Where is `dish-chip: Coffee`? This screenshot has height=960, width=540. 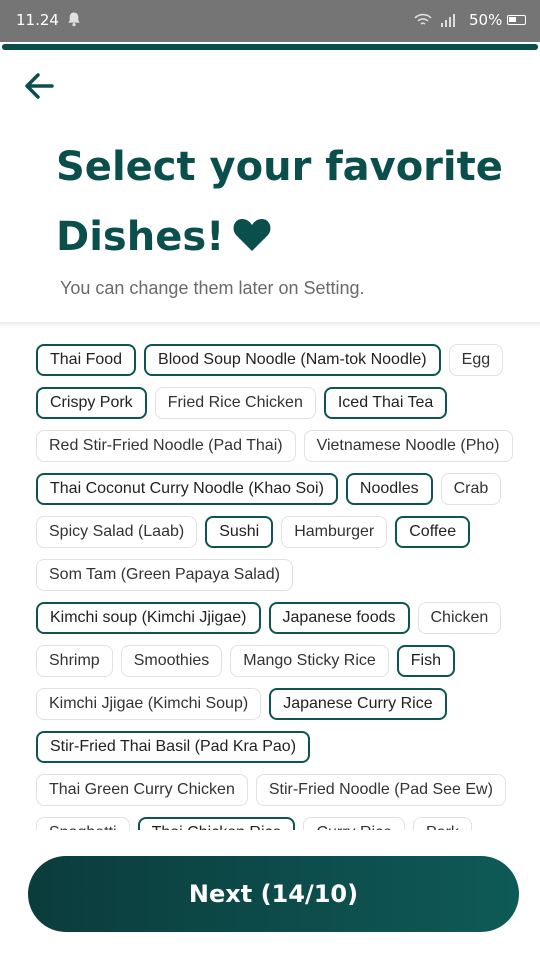
dish-chip: Coffee is located at coordinates (433, 532).